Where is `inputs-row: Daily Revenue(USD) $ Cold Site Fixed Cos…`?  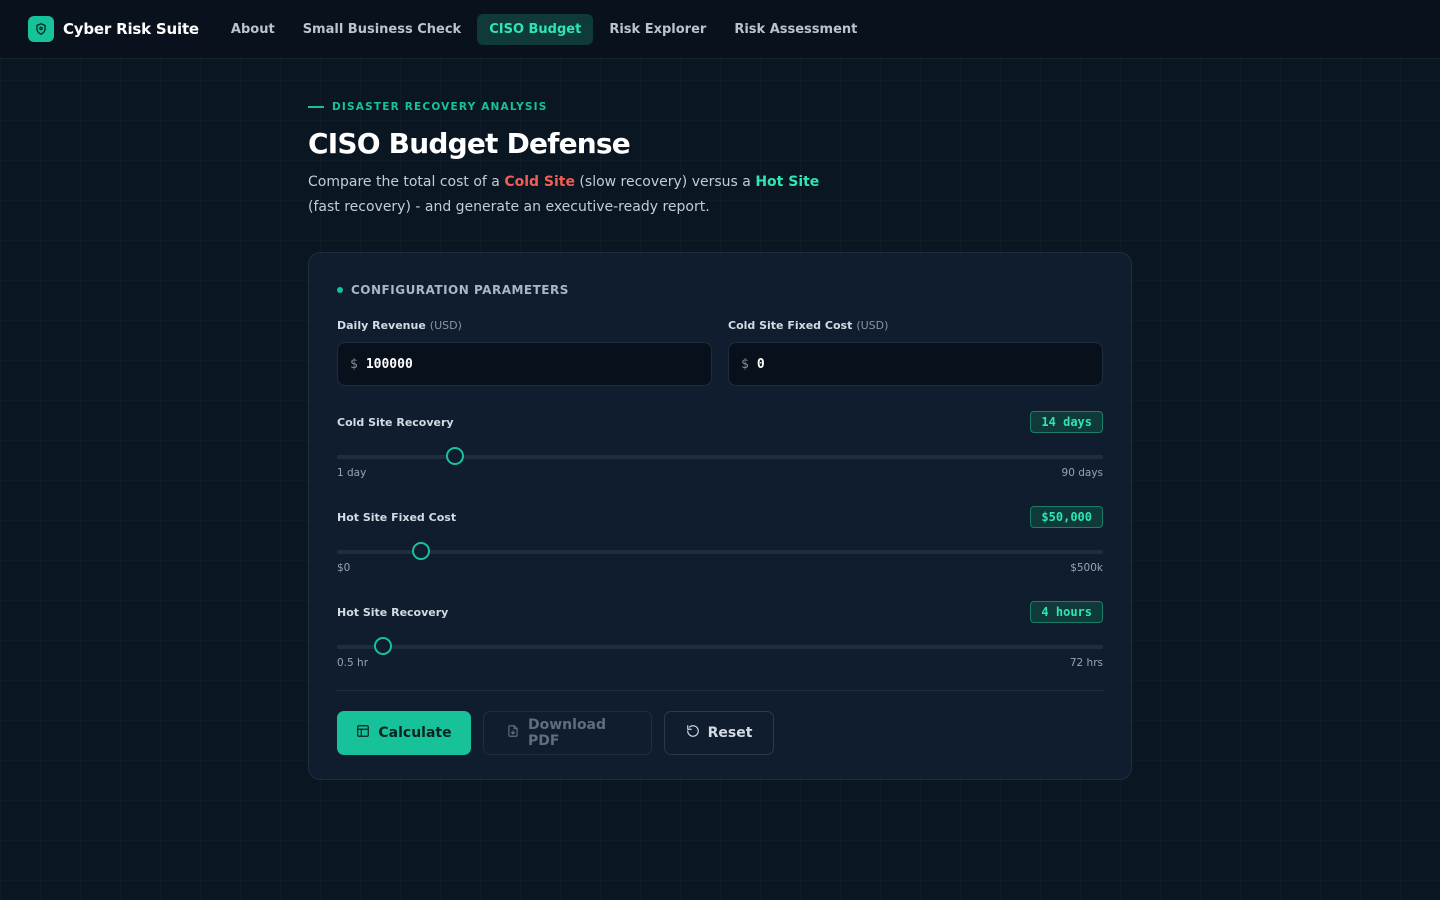 inputs-row: Daily Revenue(USD) $ Cold Site Fixed Cos… is located at coordinates (720, 352).